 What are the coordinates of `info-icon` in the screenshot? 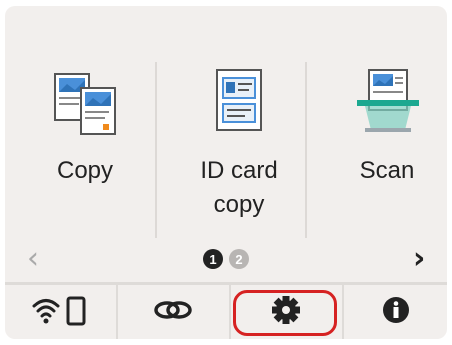 It's located at (396, 312).